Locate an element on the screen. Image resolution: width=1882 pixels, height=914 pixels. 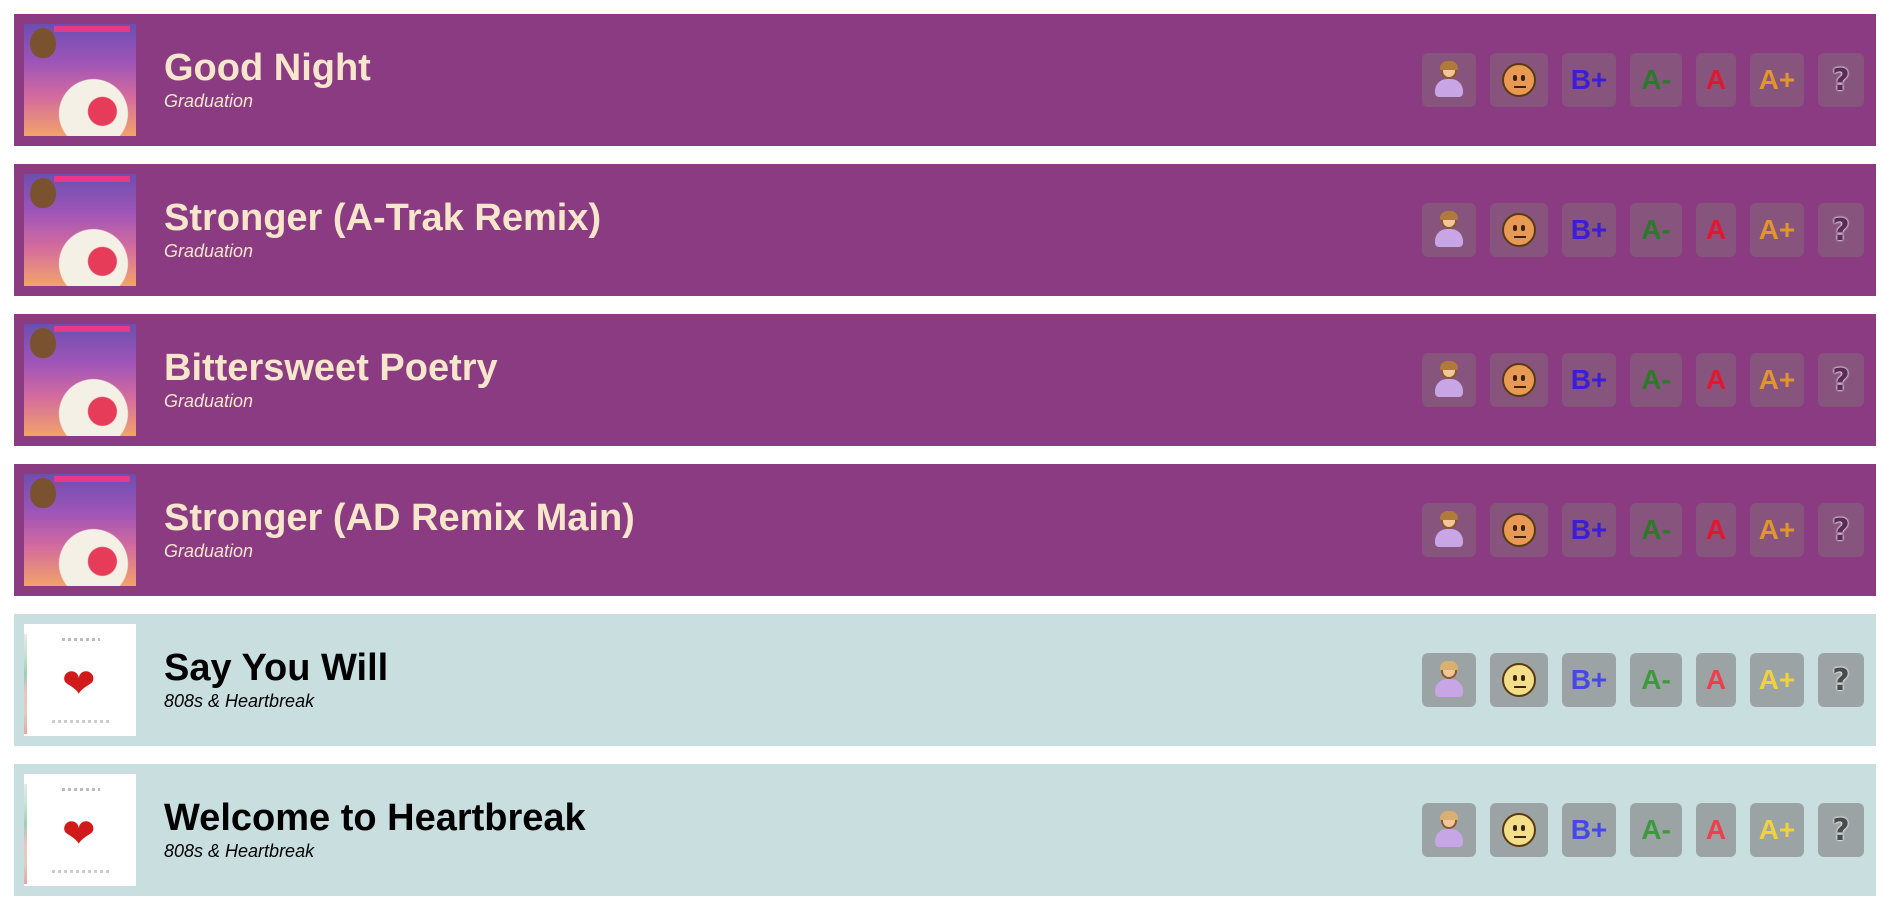
track-info: Good Night Graduation is located at coordinates (786, 80).